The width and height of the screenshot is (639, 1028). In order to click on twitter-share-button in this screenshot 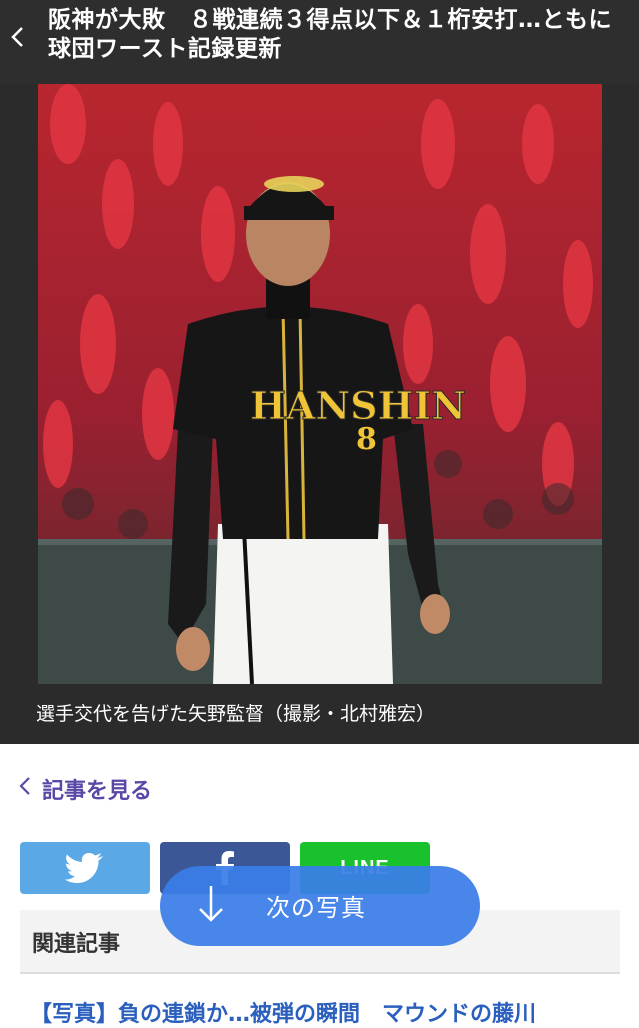, I will do `click(85, 868)`.